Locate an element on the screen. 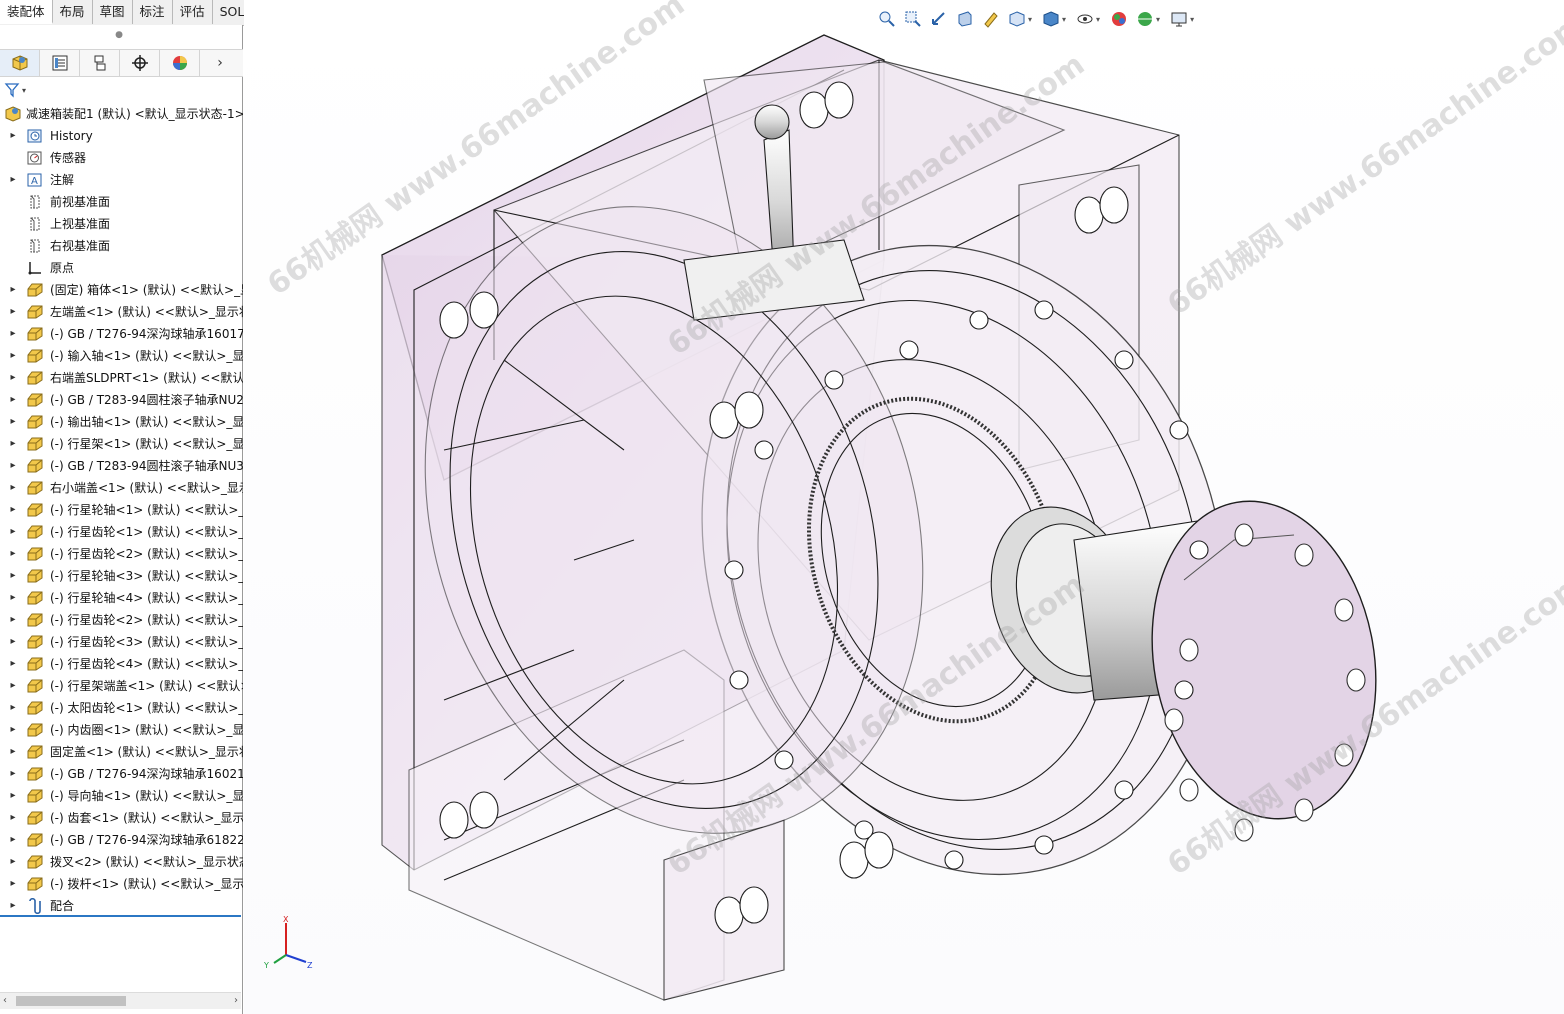 The height and width of the screenshot is (1014, 1564). tree-filter: ▾ is located at coordinates (19, 90).